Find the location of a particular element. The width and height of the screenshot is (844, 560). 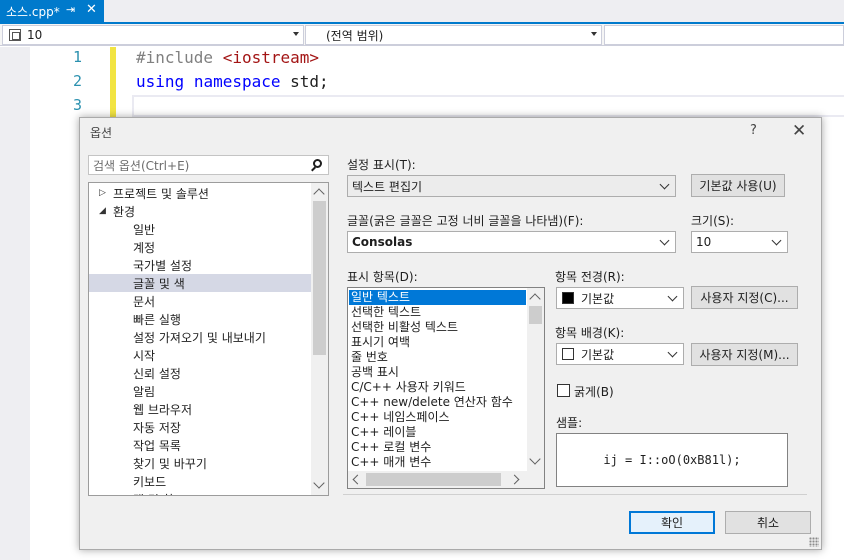

show-settings-dropdown: 텍스트 편집기 is located at coordinates (511, 186).